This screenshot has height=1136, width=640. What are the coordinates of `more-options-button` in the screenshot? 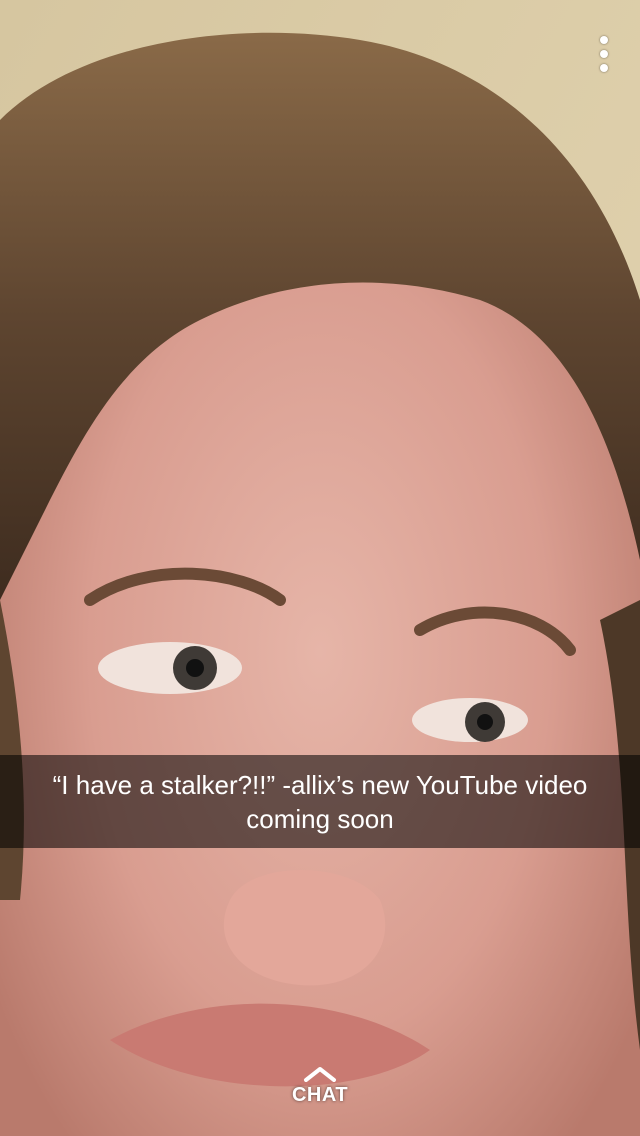 It's located at (604, 54).